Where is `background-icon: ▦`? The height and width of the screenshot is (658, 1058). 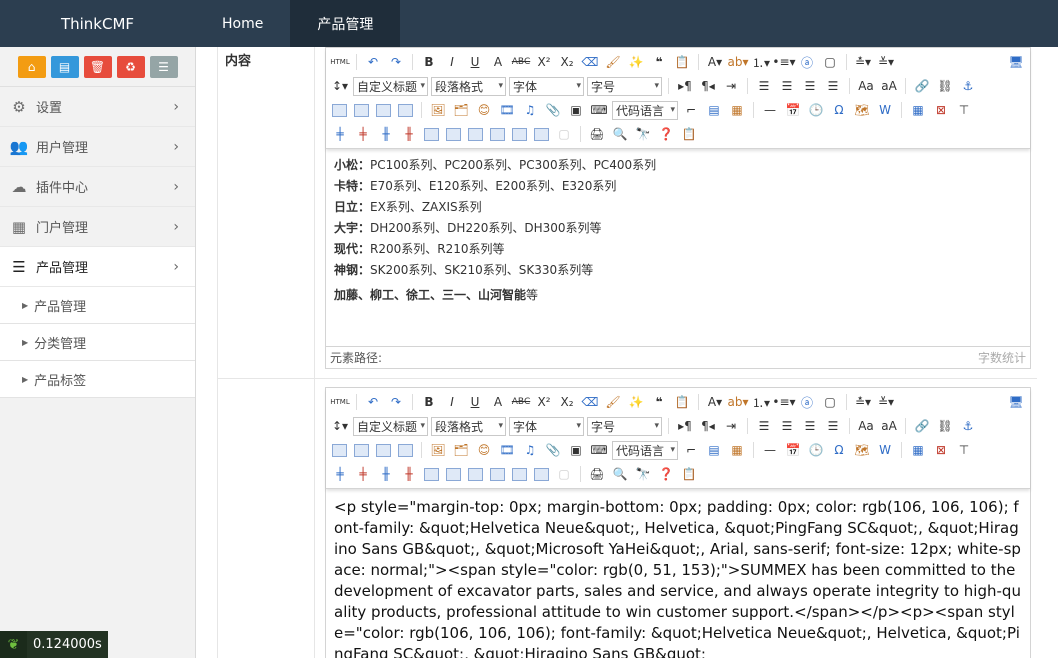 background-icon: ▦ is located at coordinates (737, 110).